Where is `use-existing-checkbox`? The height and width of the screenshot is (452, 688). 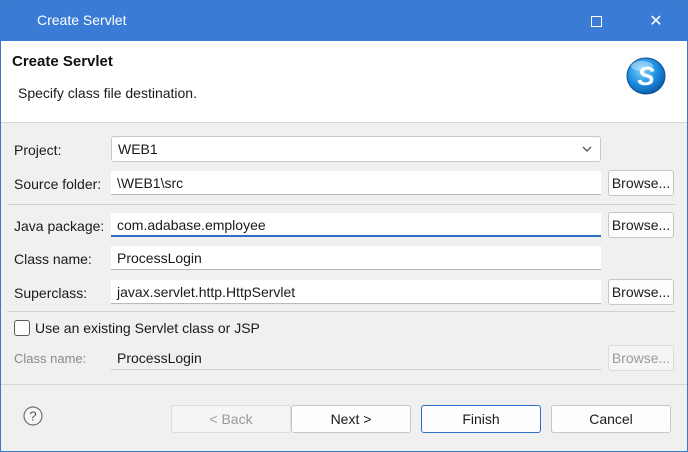 use-existing-checkbox is located at coordinates (22, 328).